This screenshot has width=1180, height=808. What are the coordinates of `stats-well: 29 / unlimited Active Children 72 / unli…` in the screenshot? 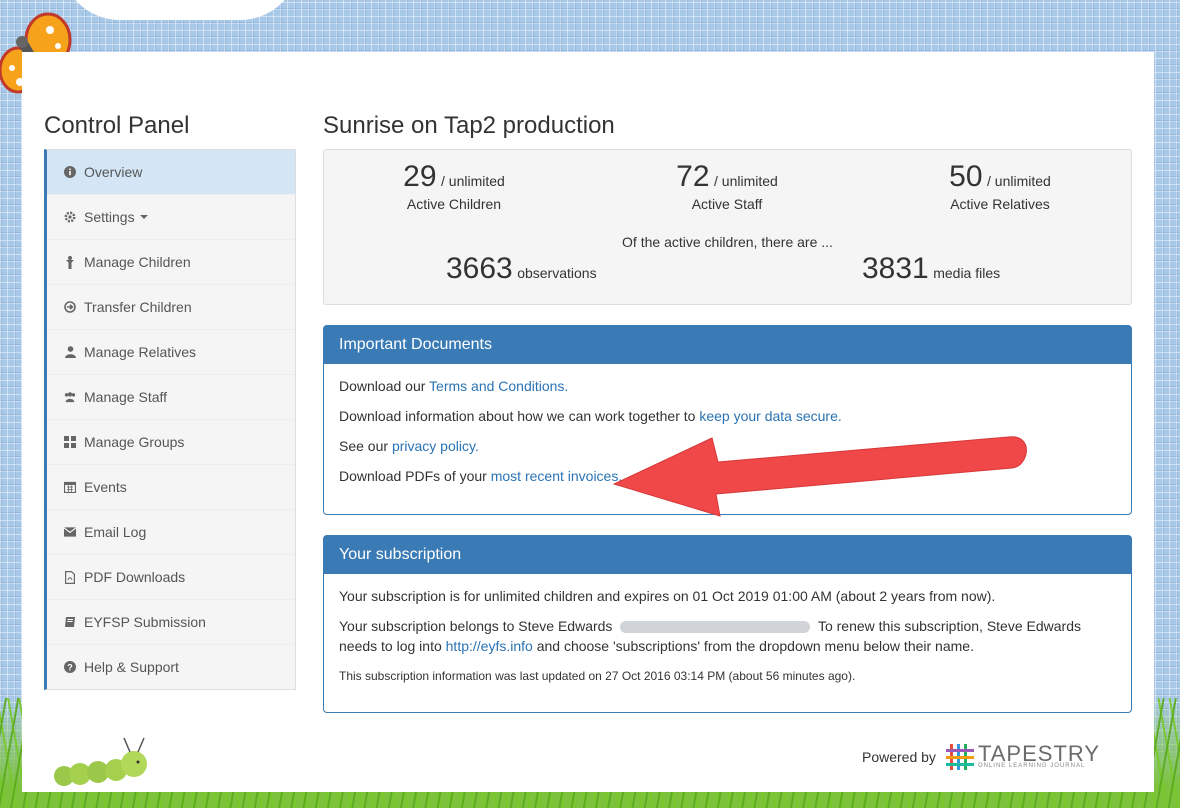 It's located at (727, 227).